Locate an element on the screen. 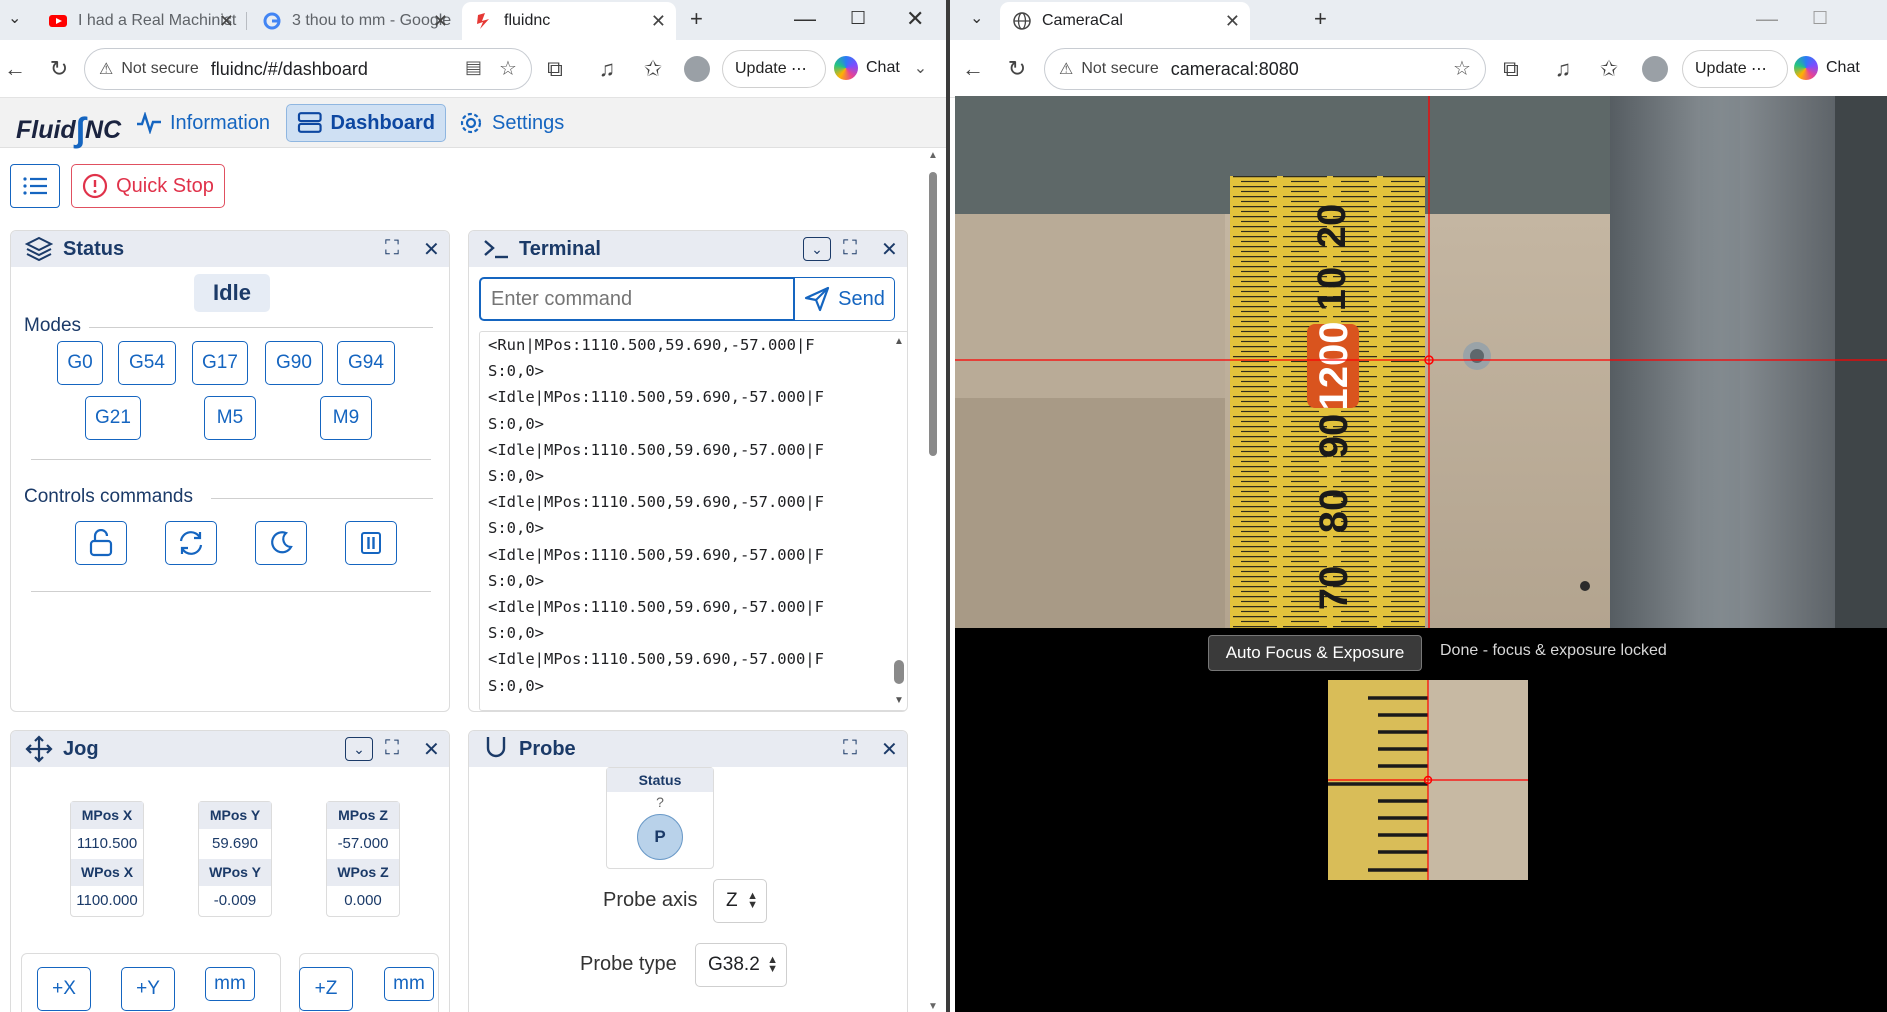  jog-panel-header: Jog is located at coordinates (230, 749).